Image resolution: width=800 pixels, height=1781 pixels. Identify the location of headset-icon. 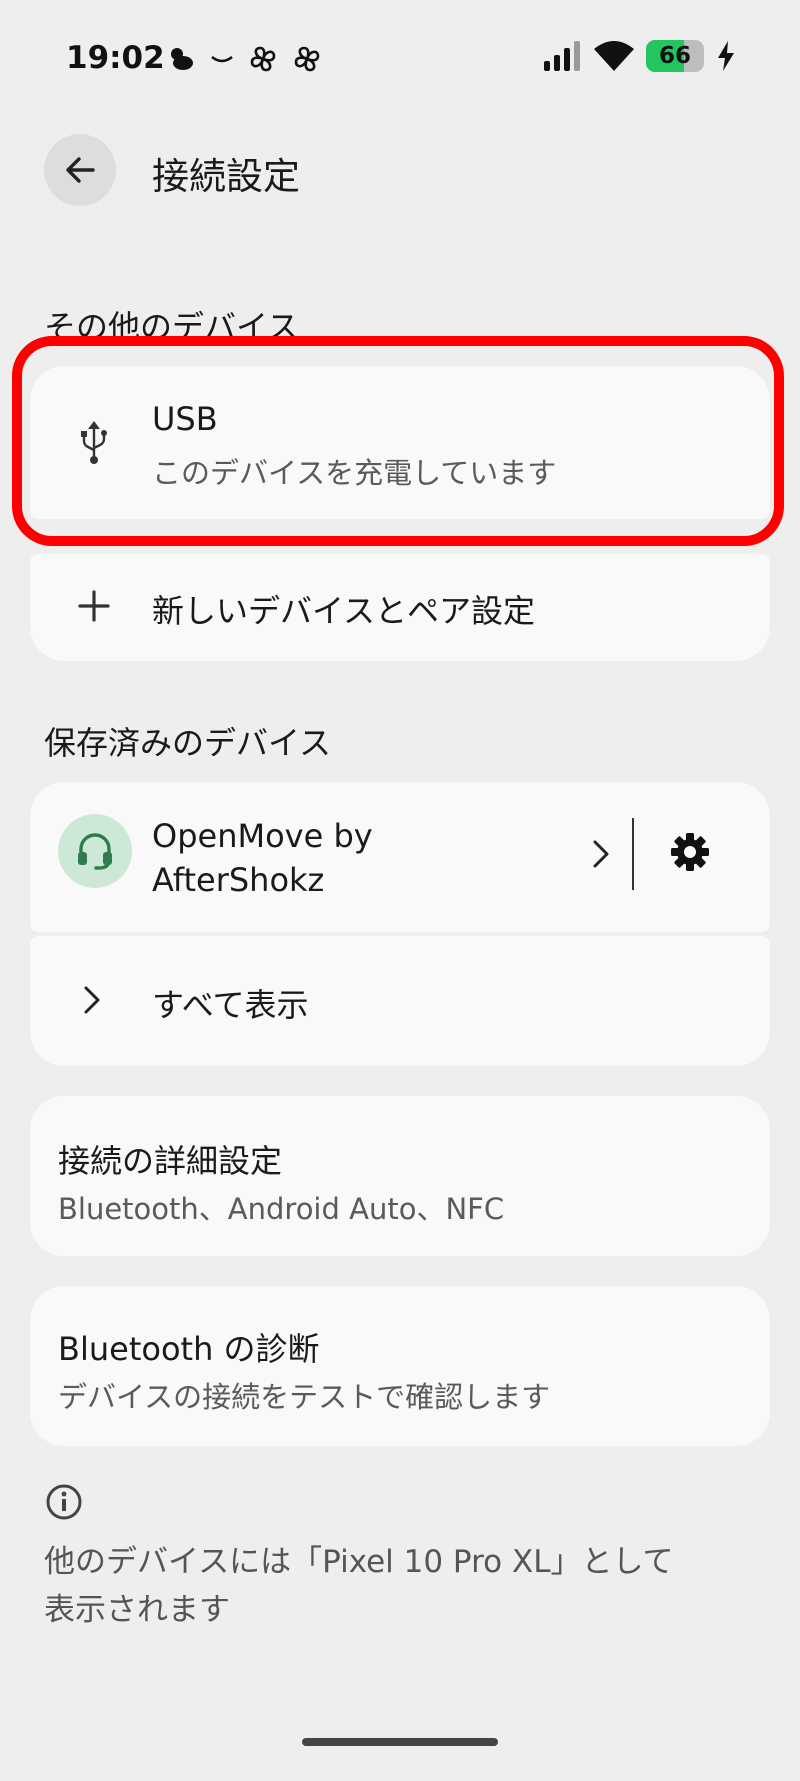
(95, 851).